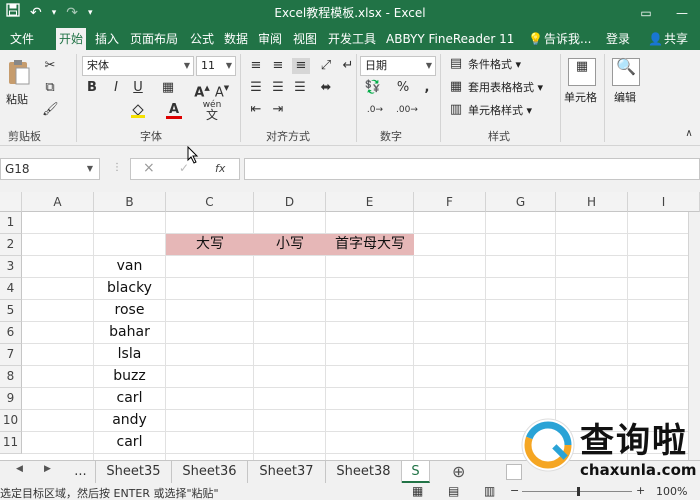  Describe the element at coordinates (505, 88) in the screenshot. I see `format-as-table-button: 套用表格格式 ▾` at that location.